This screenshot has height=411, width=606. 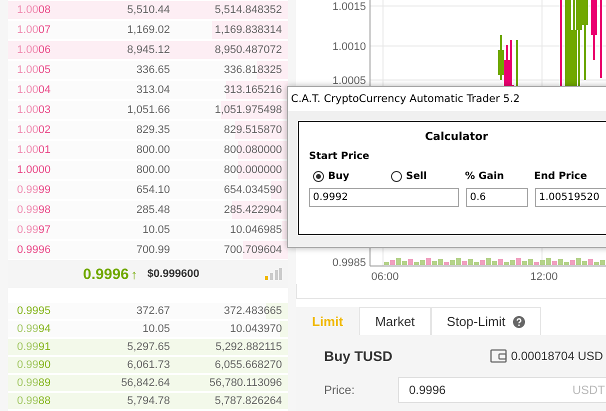 What do you see at coordinates (252, 210) in the screenshot?
I see `total: 285.422904` at bounding box center [252, 210].